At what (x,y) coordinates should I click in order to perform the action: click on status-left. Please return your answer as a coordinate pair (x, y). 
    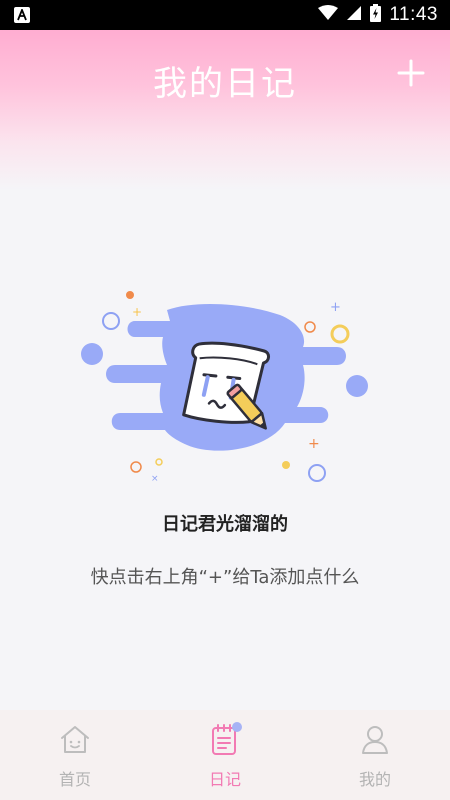
    Looking at the image, I should click on (22, 15).